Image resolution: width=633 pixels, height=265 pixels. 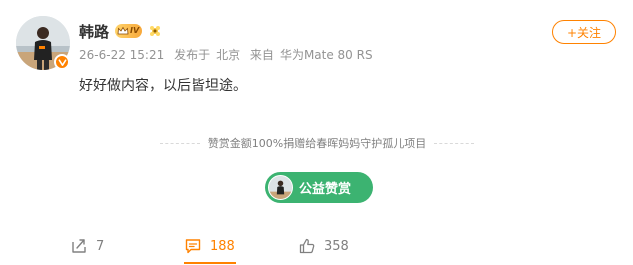 I want to click on action-bar: 7 188 358, so click(x=316, y=246).